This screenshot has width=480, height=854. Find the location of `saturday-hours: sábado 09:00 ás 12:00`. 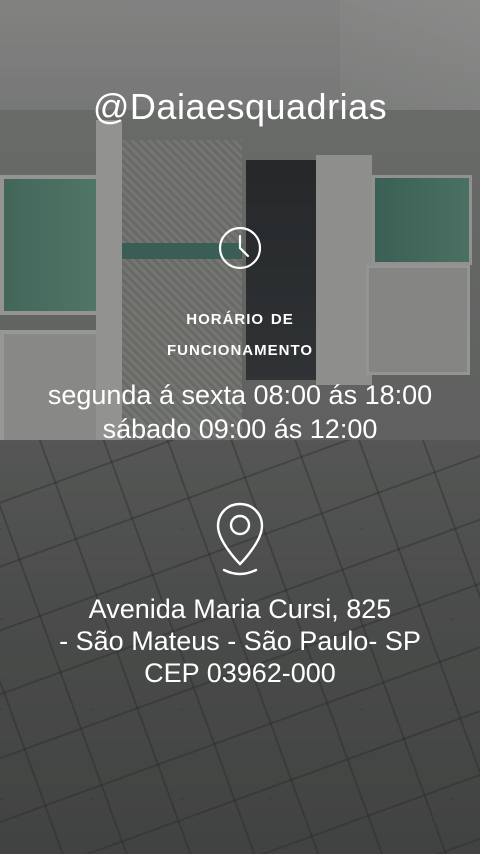

saturday-hours: sábado 09:00 ás 12:00 is located at coordinates (240, 429).